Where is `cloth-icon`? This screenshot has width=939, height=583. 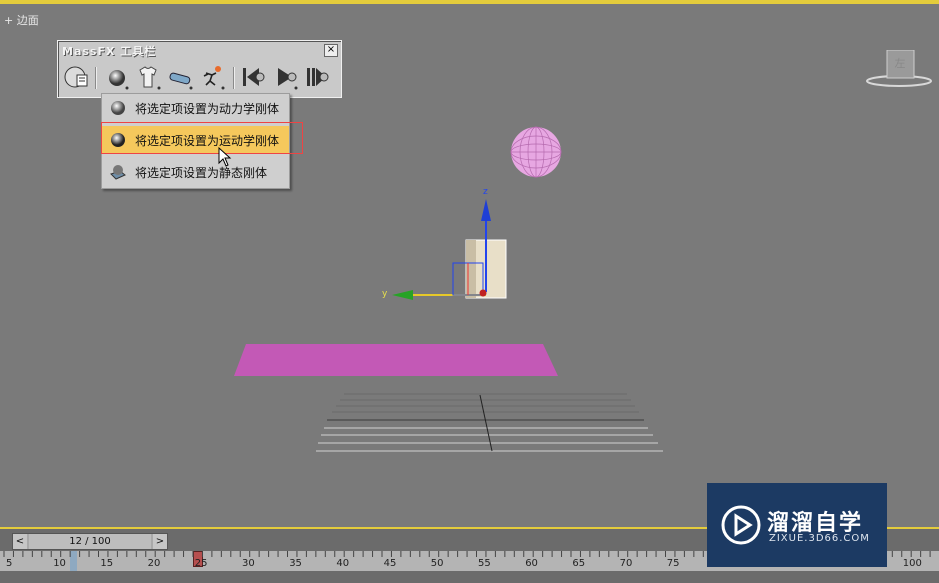
cloth-icon is located at coordinates (148, 77).